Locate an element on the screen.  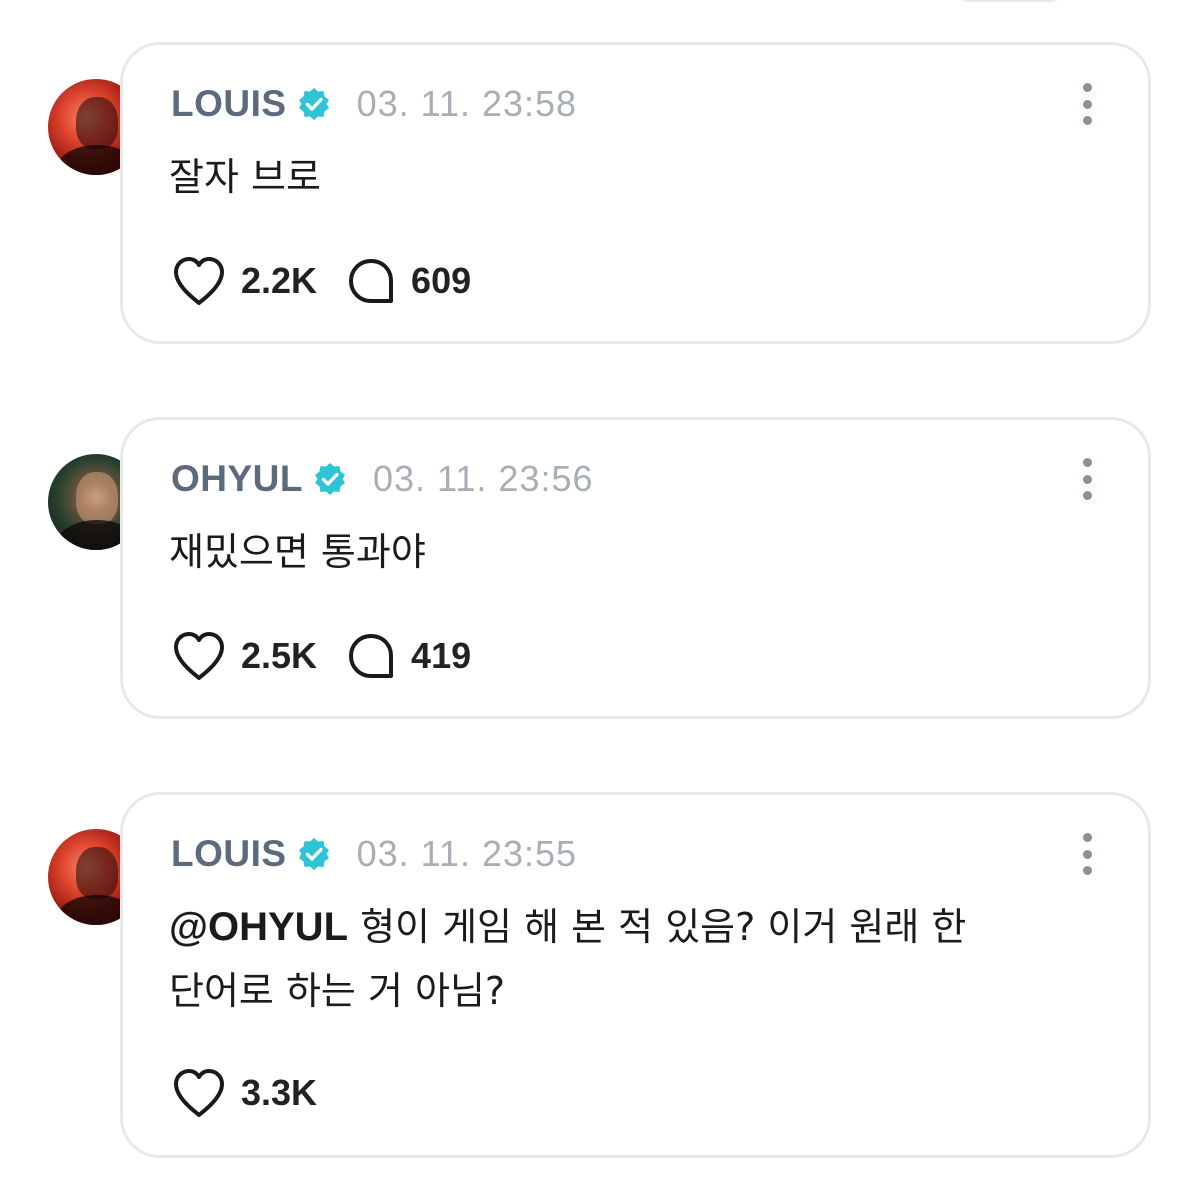
comment-count: 419 is located at coordinates (441, 655).